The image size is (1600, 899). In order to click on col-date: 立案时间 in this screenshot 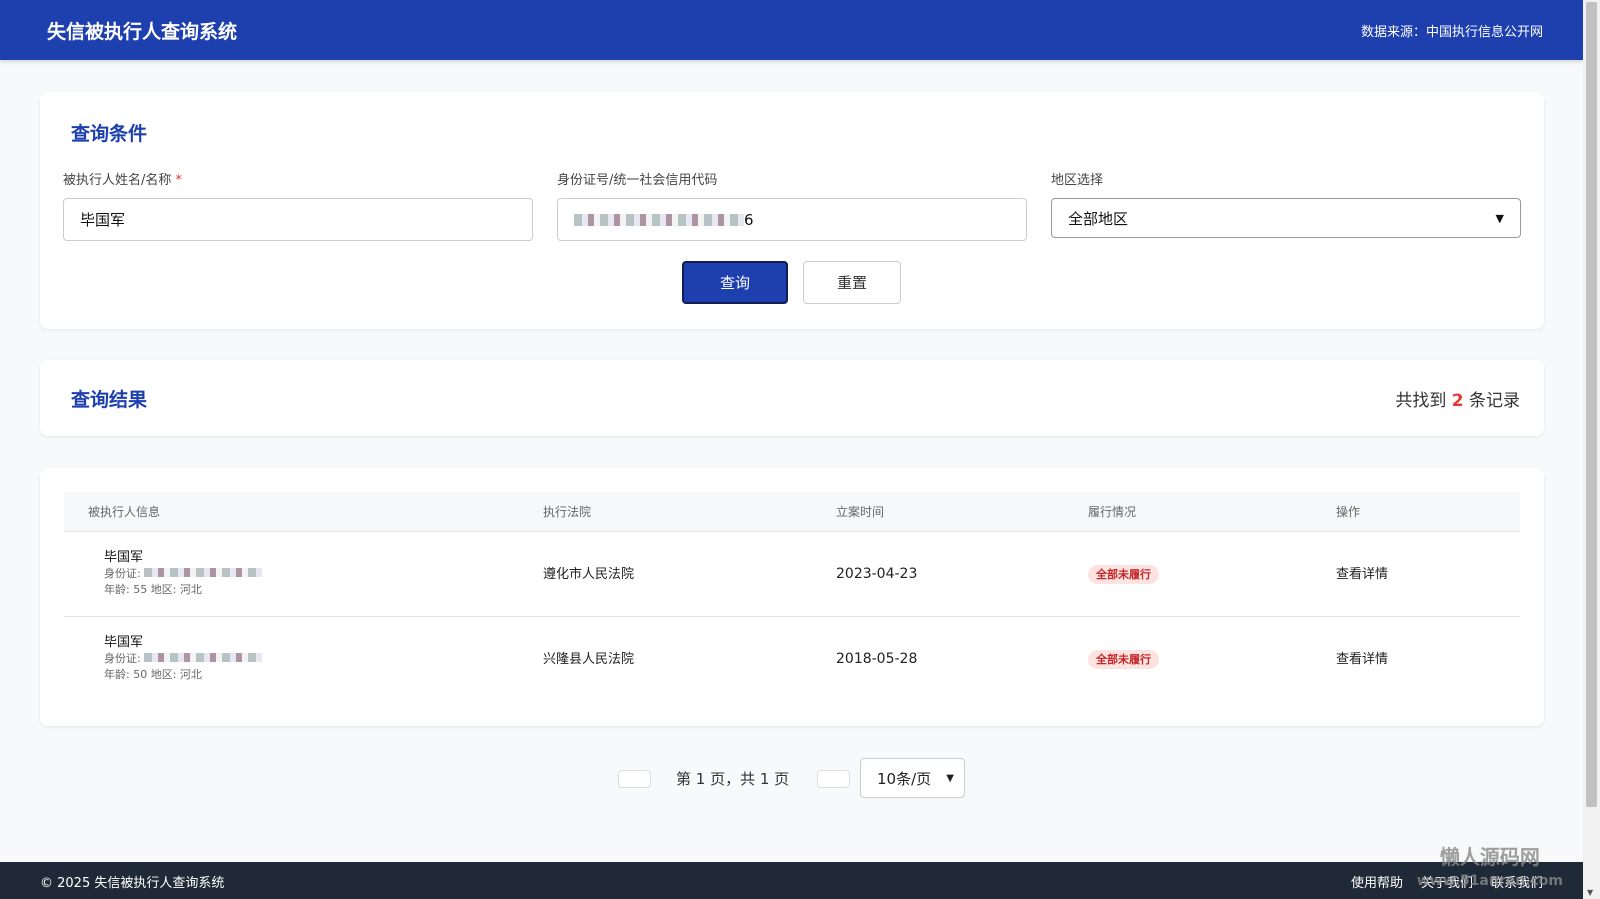, I will do `click(860, 512)`.